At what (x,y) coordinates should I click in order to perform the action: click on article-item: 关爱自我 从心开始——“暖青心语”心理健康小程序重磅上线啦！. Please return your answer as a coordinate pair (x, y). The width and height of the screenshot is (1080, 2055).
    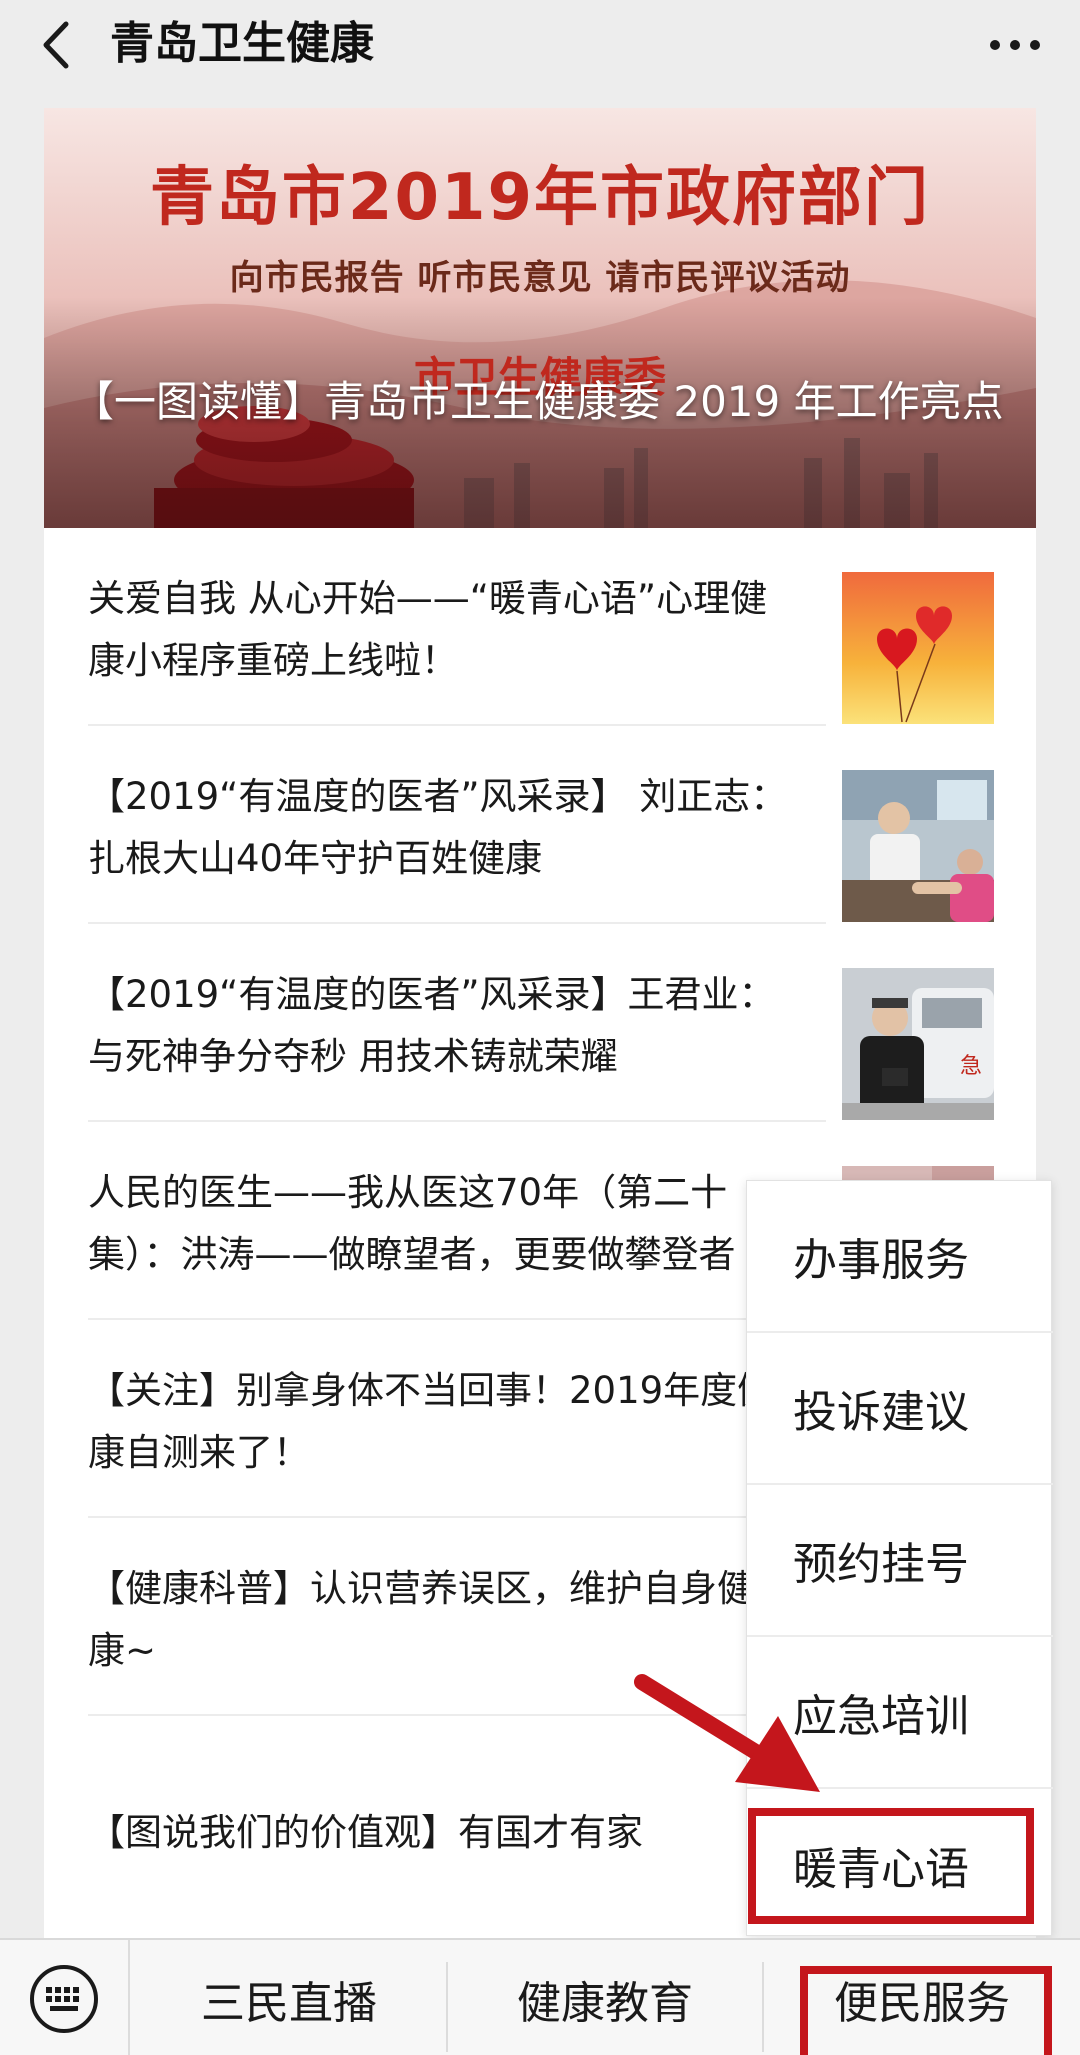
    Looking at the image, I should click on (540, 627).